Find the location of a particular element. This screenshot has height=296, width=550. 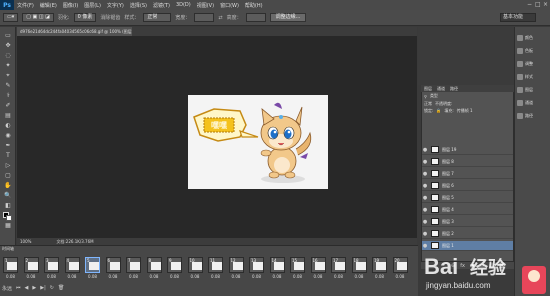

blend-mode-select: 正常 is located at coordinates (428, 104).